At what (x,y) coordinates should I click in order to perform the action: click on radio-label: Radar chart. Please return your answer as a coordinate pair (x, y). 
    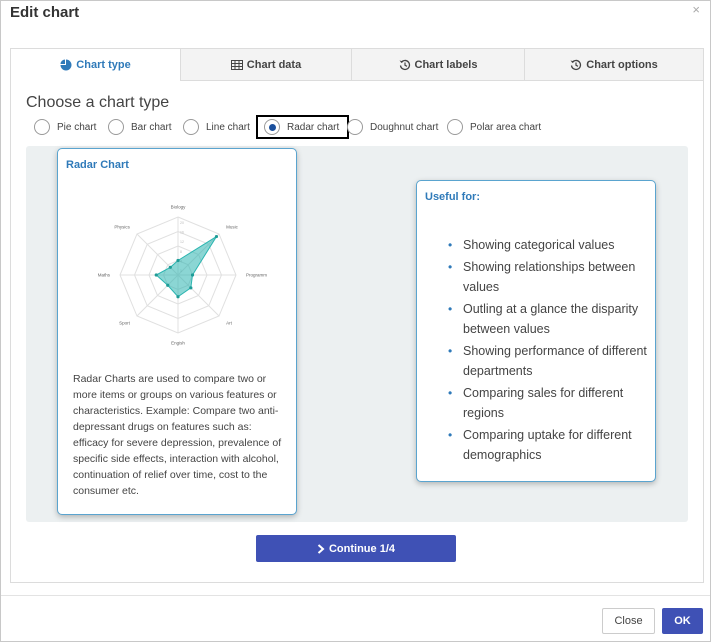
    Looking at the image, I should click on (313, 127).